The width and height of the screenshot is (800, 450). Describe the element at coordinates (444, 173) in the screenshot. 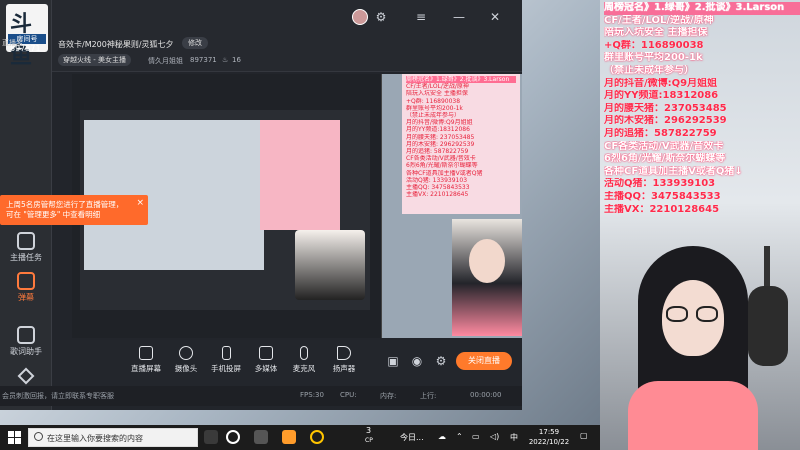

I see `preview-overlay-line: 各种CF道具加主播V或者Q猪` at that location.